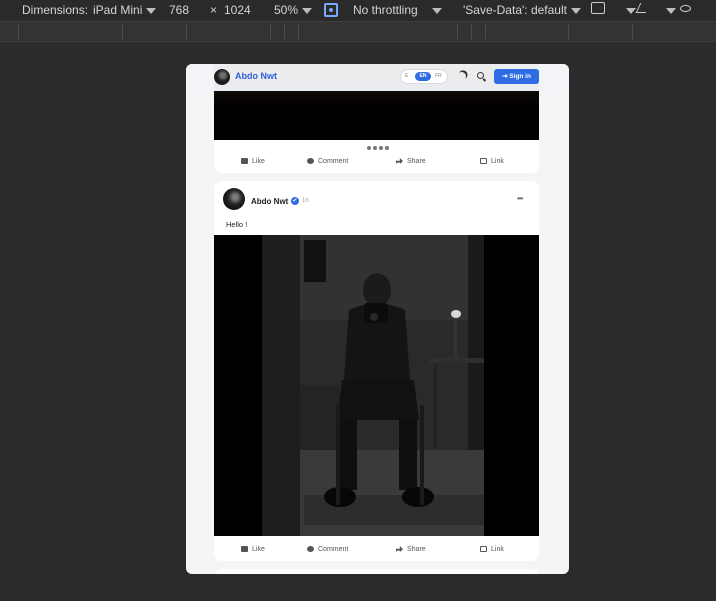  Describe the element at coordinates (598, 8) in the screenshot. I see `rotate-icon` at that location.